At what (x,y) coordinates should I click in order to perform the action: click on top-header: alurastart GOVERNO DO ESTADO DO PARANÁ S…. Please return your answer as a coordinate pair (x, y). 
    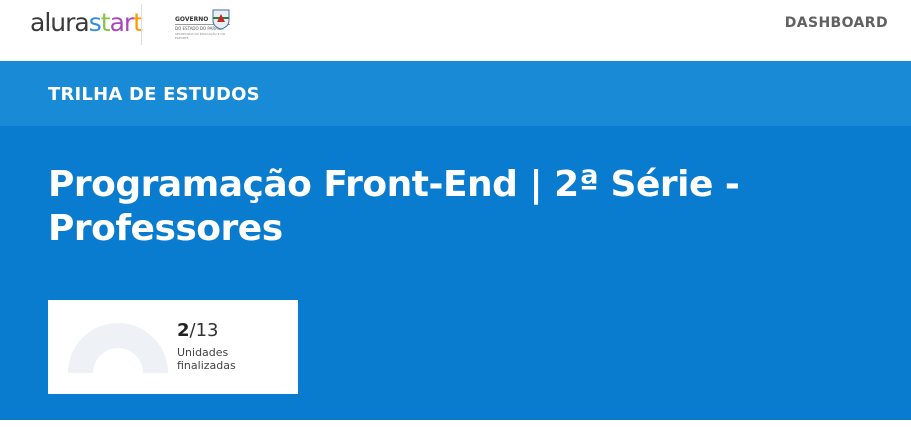
    Looking at the image, I should click on (455, 30).